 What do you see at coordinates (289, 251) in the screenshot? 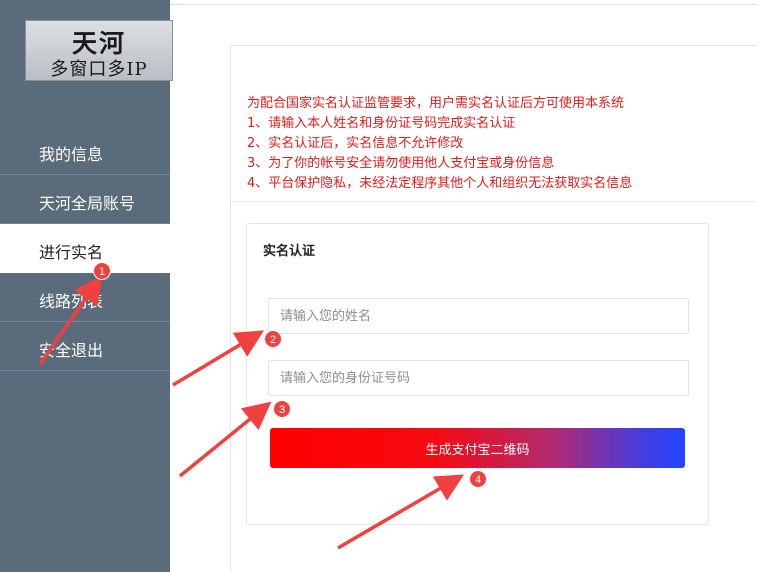
I see `card-title: 实名认证` at bounding box center [289, 251].